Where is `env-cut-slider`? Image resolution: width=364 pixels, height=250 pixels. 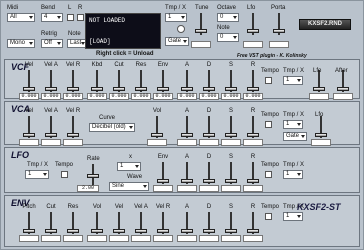
env-cut-slider is located at coordinates (51, 223).